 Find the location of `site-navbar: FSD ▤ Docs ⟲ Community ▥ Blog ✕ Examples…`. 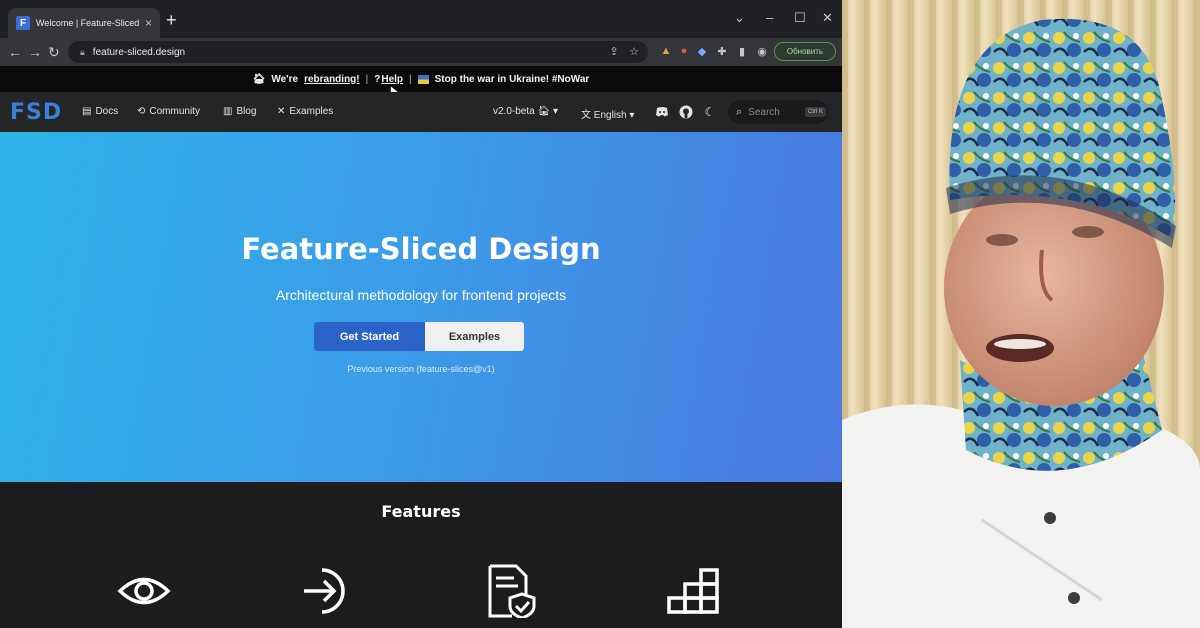

site-navbar: FSD ▤ Docs ⟲ Community ▥ Blog ✕ Examples… is located at coordinates (421, 112).